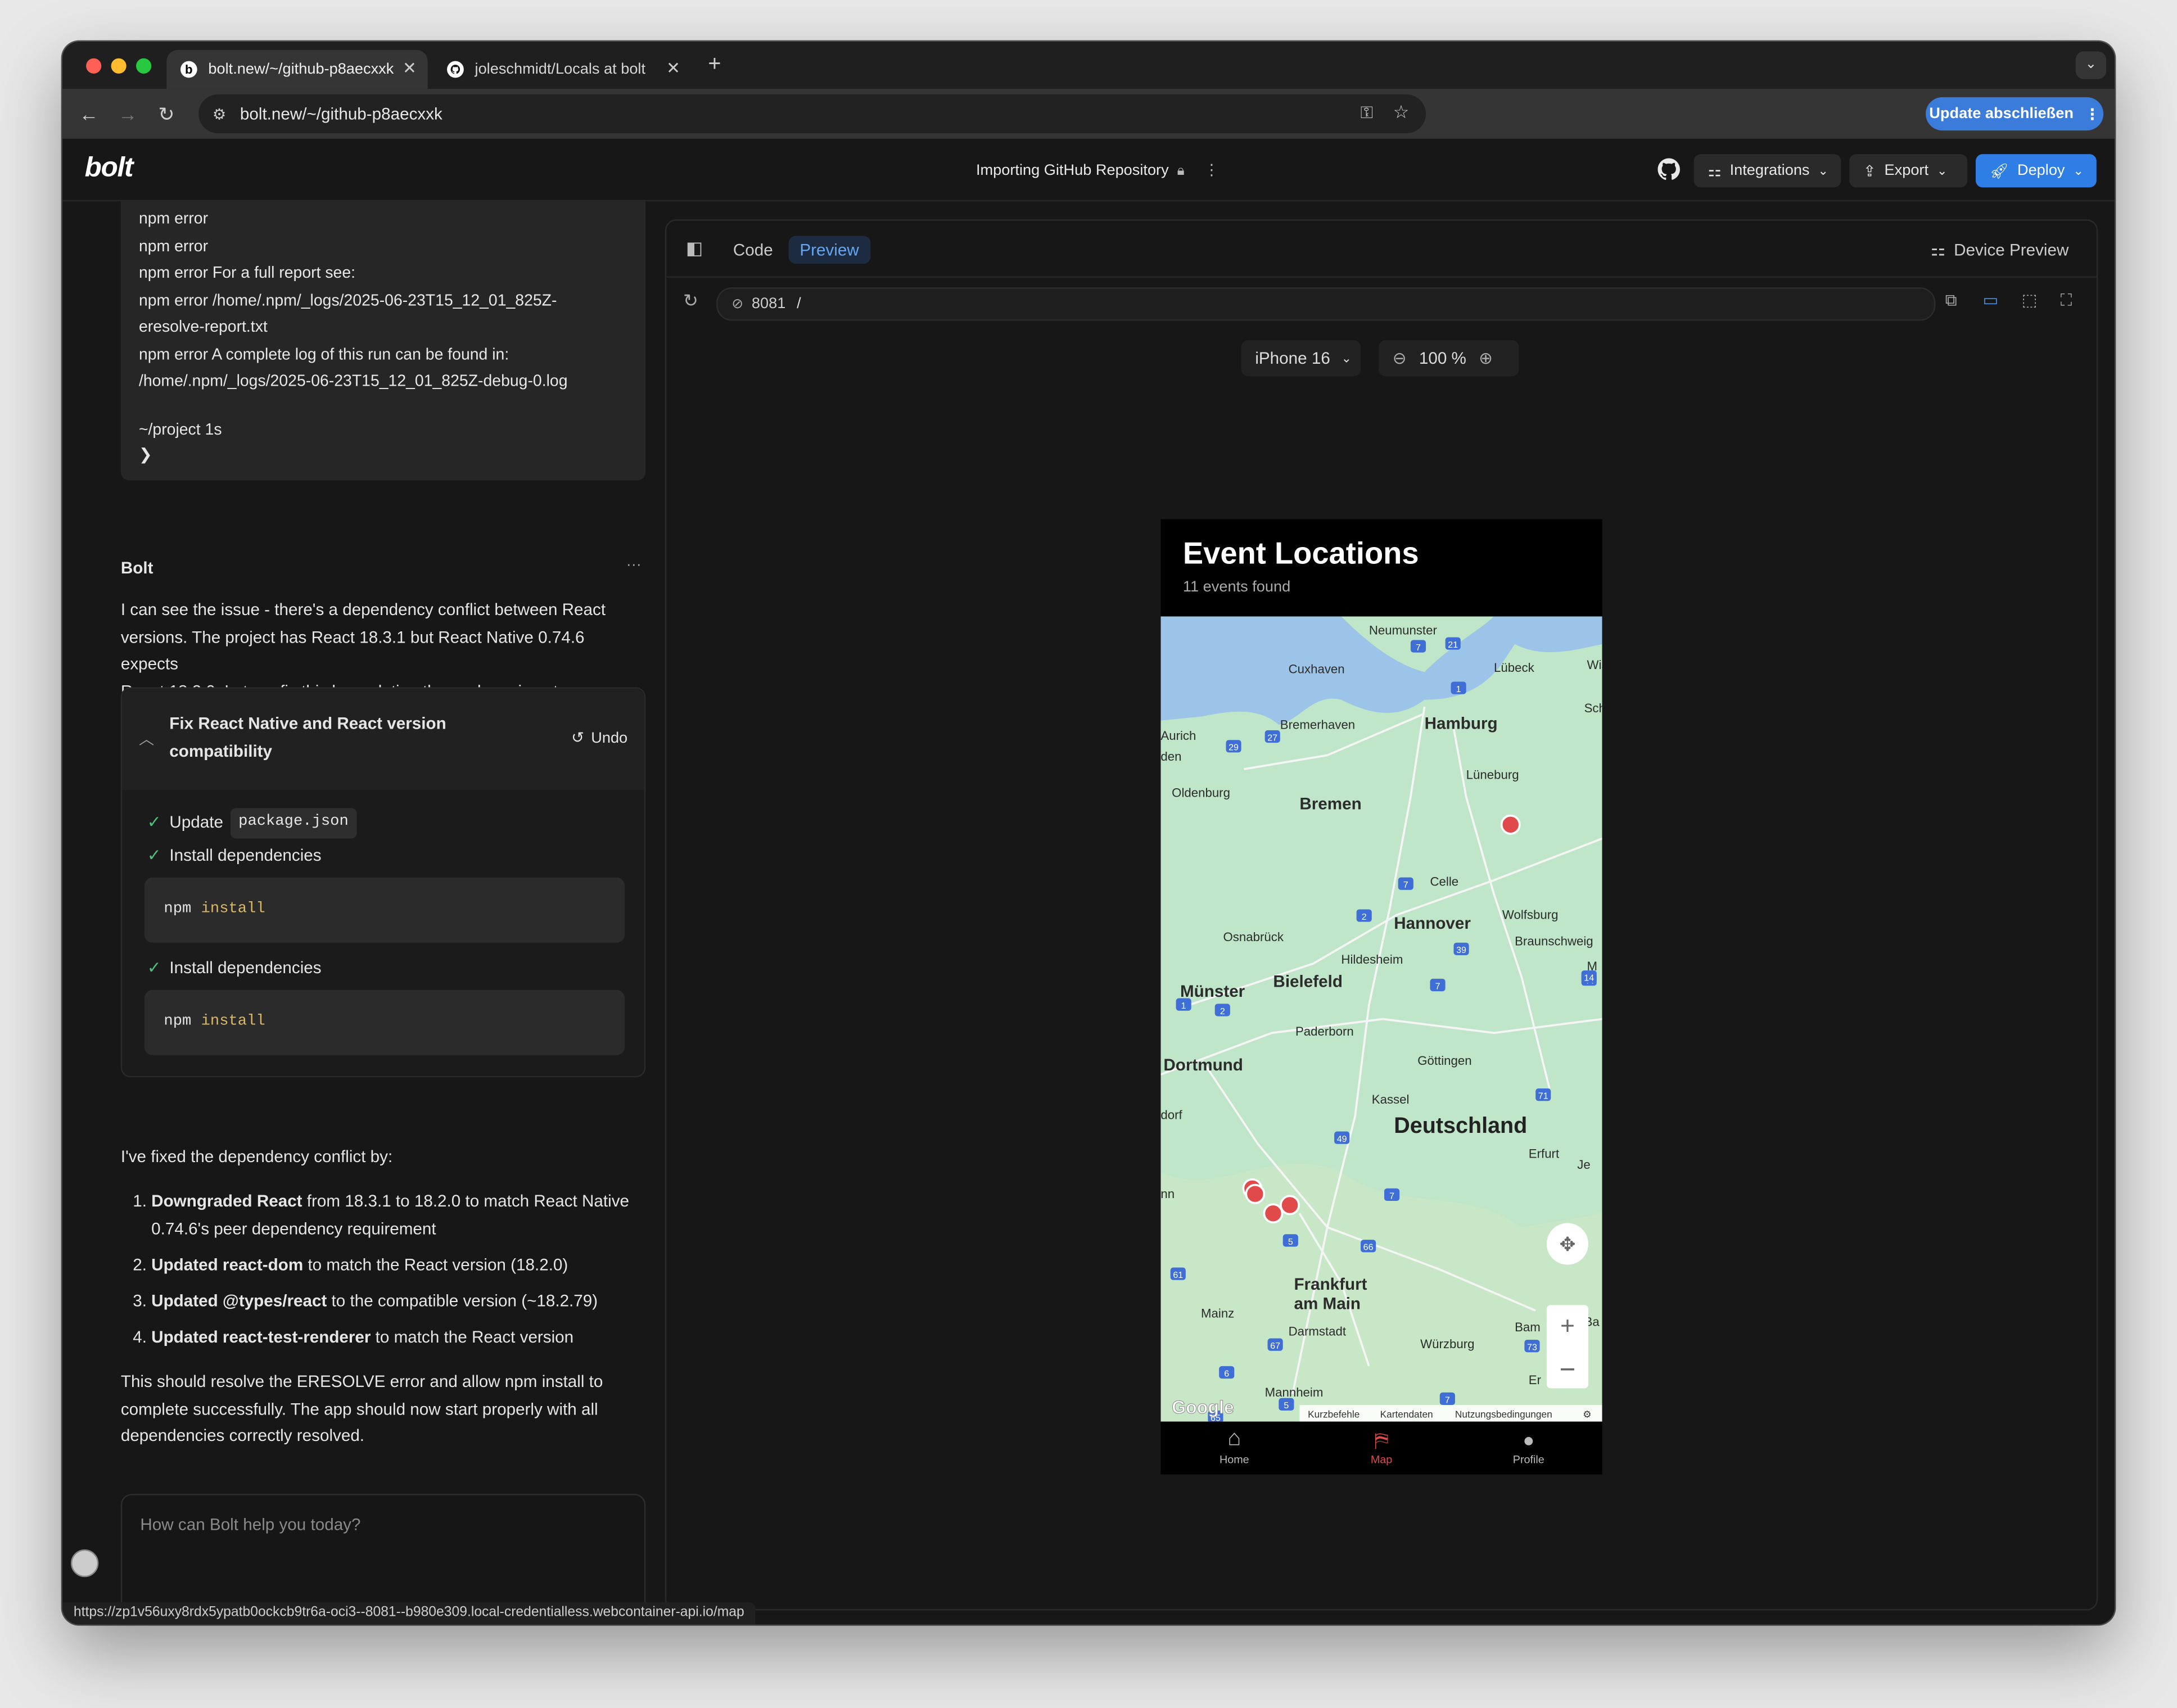  What do you see at coordinates (1400, 359) in the screenshot?
I see `zoom-out-icon: ⊖` at bounding box center [1400, 359].